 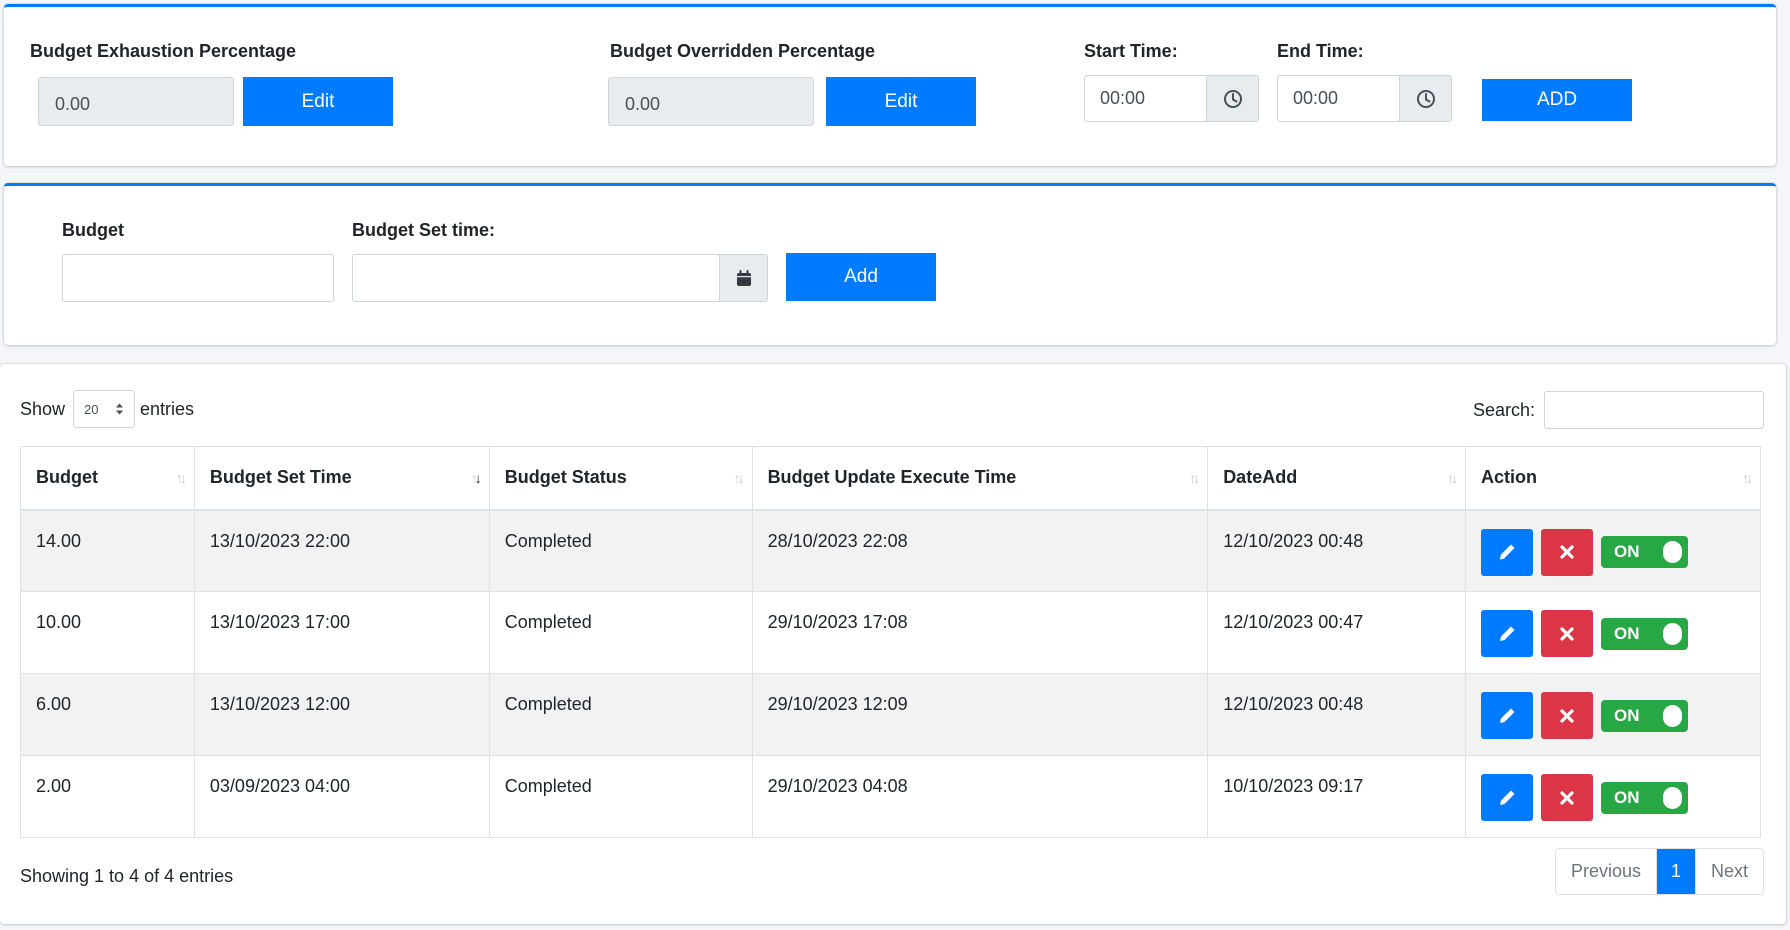 I want to click on budget-add-button: Add, so click(x=861, y=277).